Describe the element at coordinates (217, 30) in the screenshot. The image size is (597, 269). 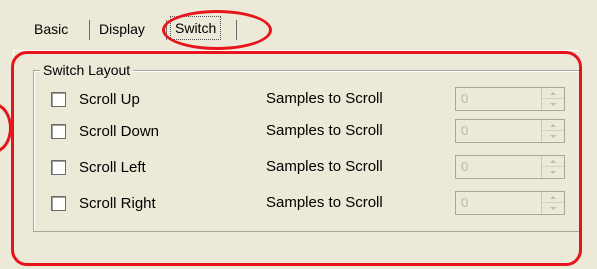
I see `annotation-highlight-switch-tab` at that location.